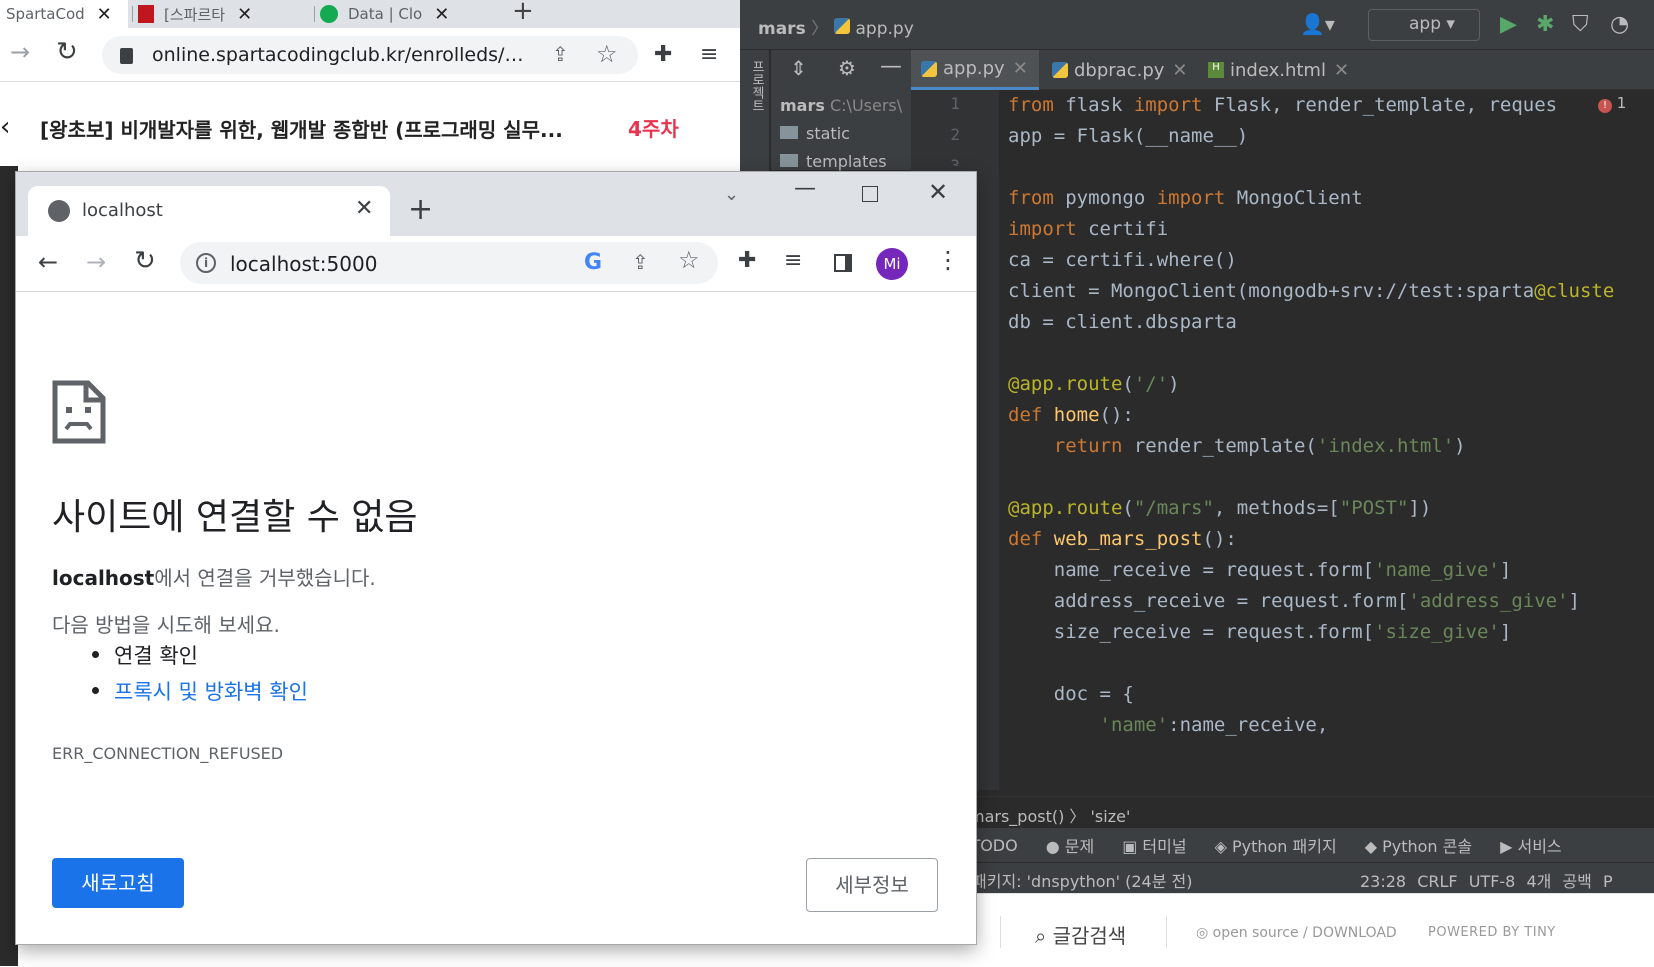 This screenshot has height=967, width=1654. Describe the element at coordinates (1128, 136) in the screenshot. I see `code-line: app = Flask(__name__)` at that location.